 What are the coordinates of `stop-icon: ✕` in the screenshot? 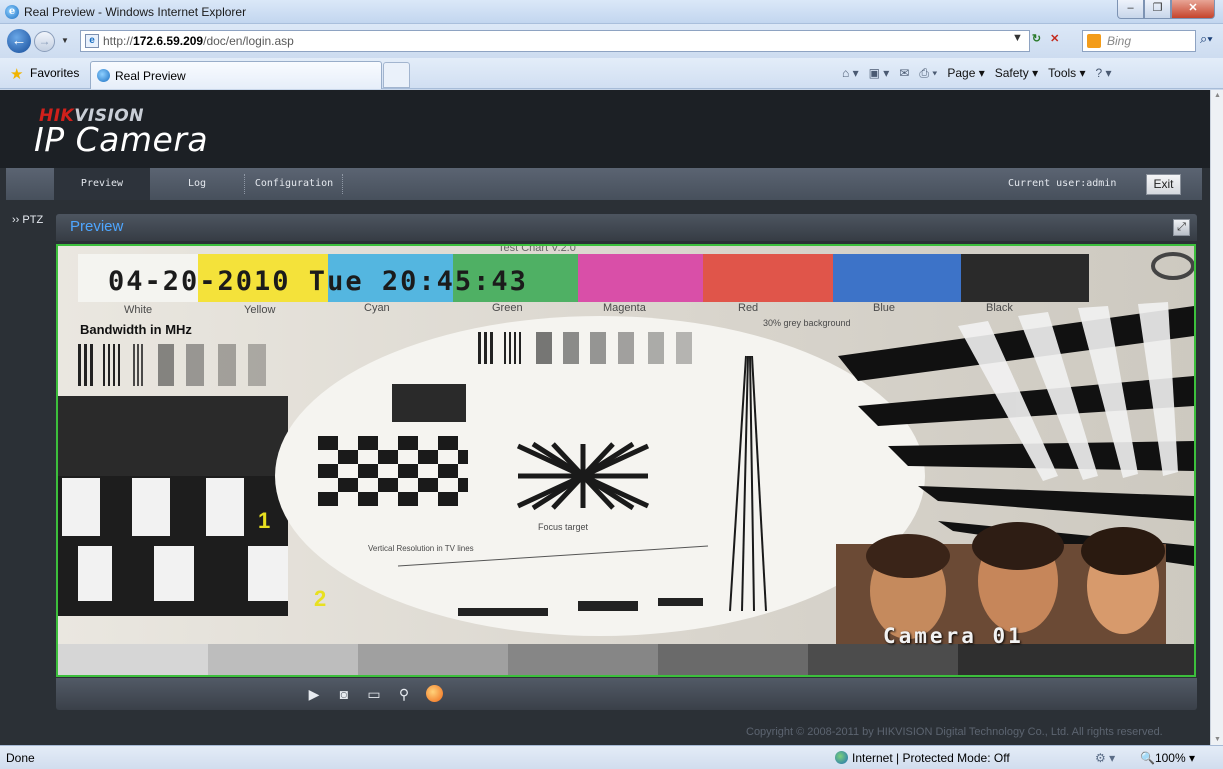 It's located at (1054, 38).